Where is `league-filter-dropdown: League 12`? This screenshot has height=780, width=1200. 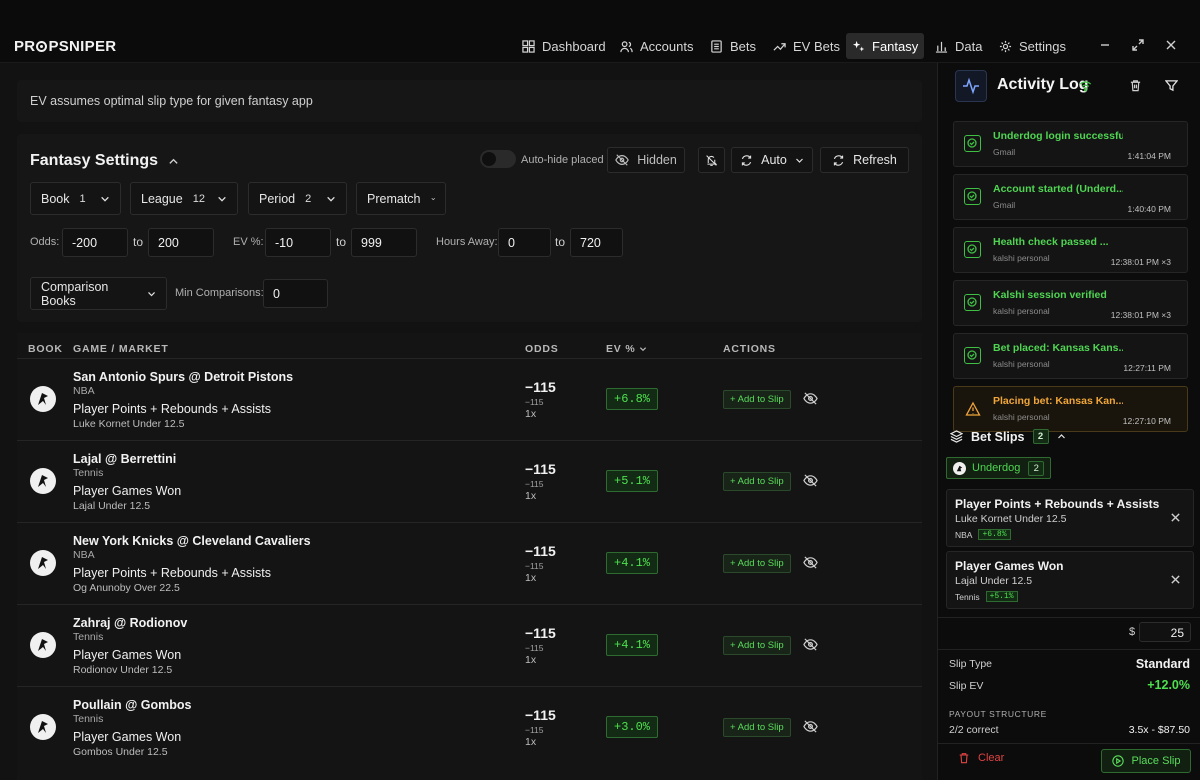 league-filter-dropdown: League 12 is located at coordinates (184, 198).